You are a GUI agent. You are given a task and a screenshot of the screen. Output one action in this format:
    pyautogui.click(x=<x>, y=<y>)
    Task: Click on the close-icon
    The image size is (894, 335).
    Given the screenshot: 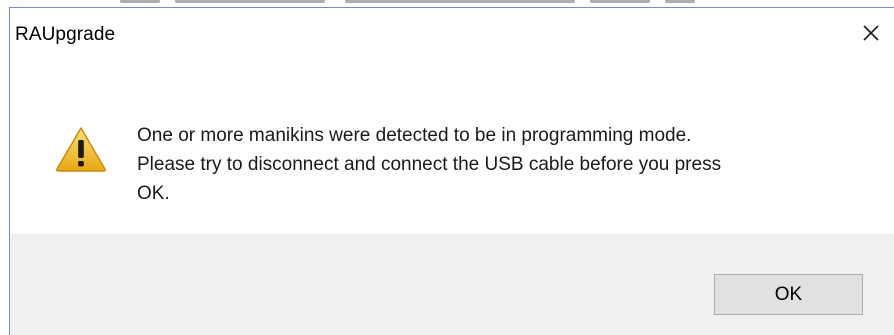 What is the action you would take?
    pyautogui.click(x=871, y=33)
    